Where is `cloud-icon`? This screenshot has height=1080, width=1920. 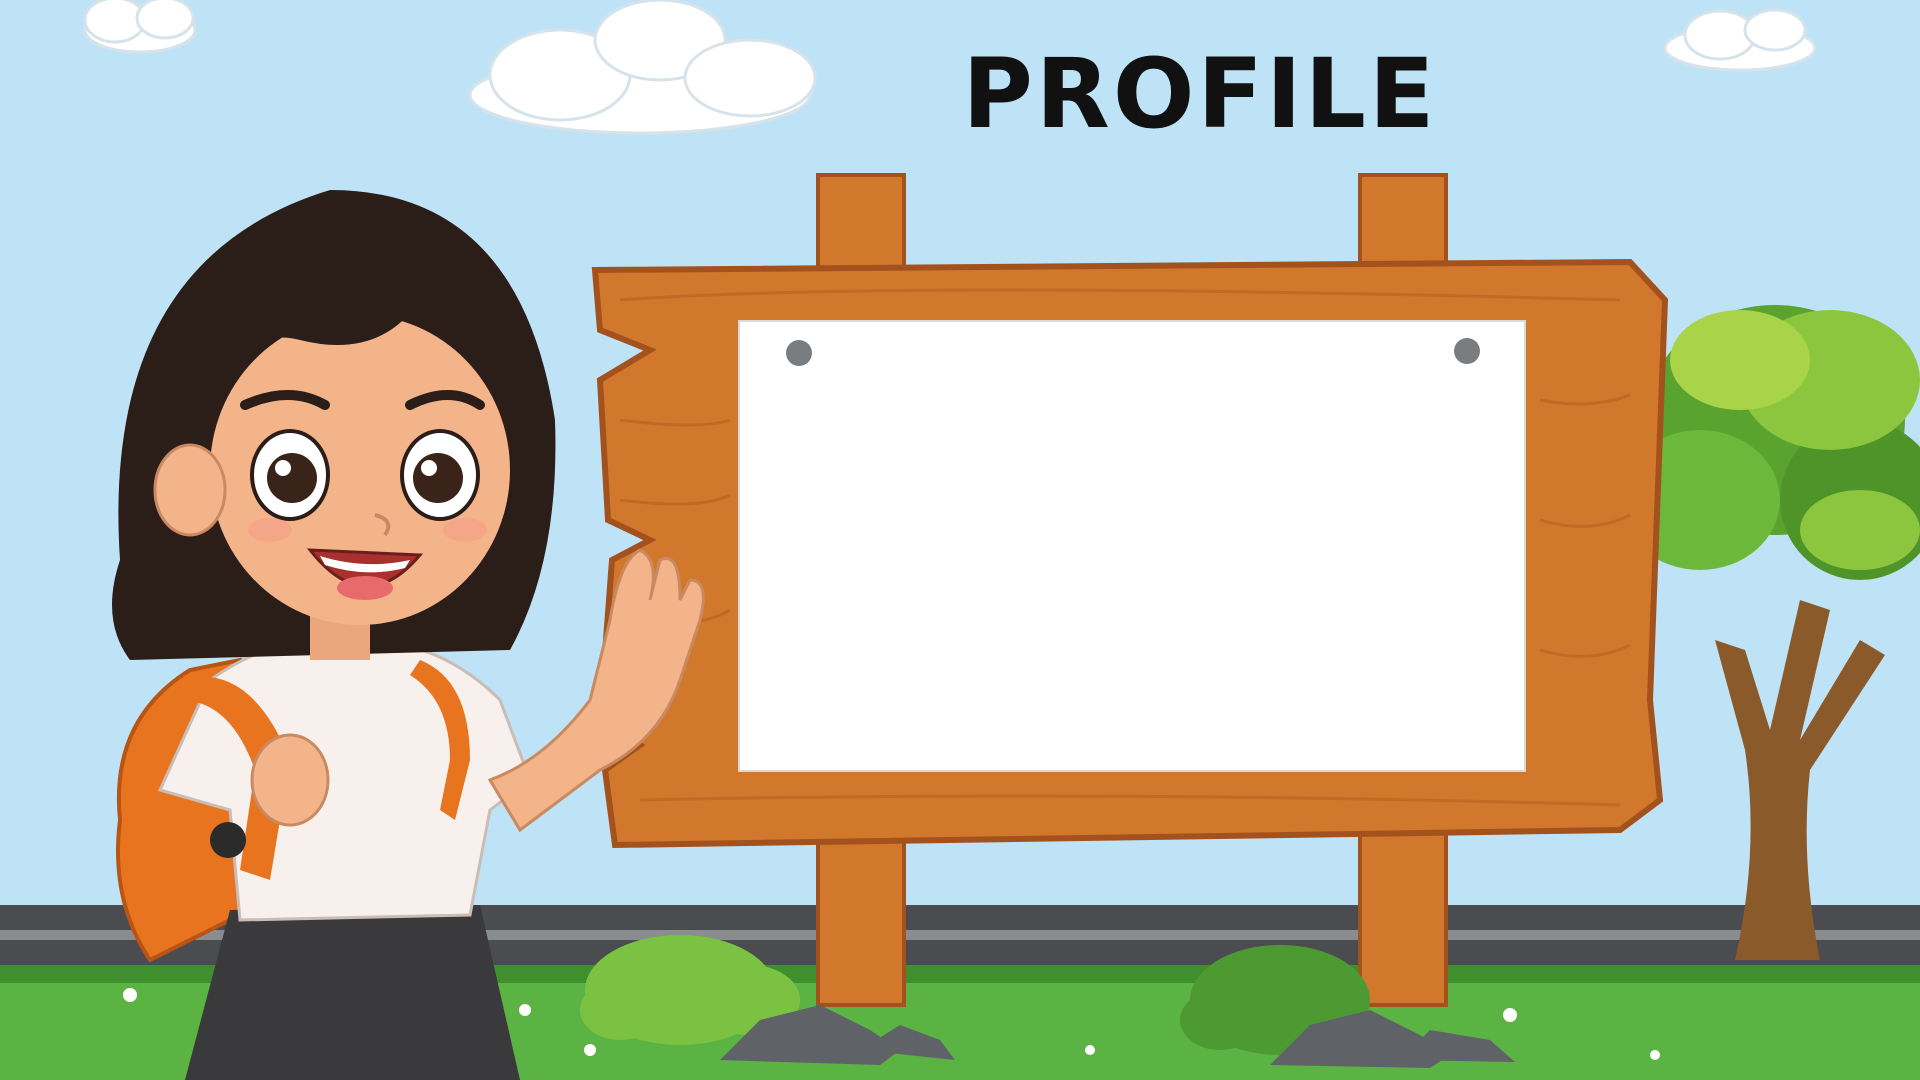 cloud-icon is located at coordinates (140, 27).